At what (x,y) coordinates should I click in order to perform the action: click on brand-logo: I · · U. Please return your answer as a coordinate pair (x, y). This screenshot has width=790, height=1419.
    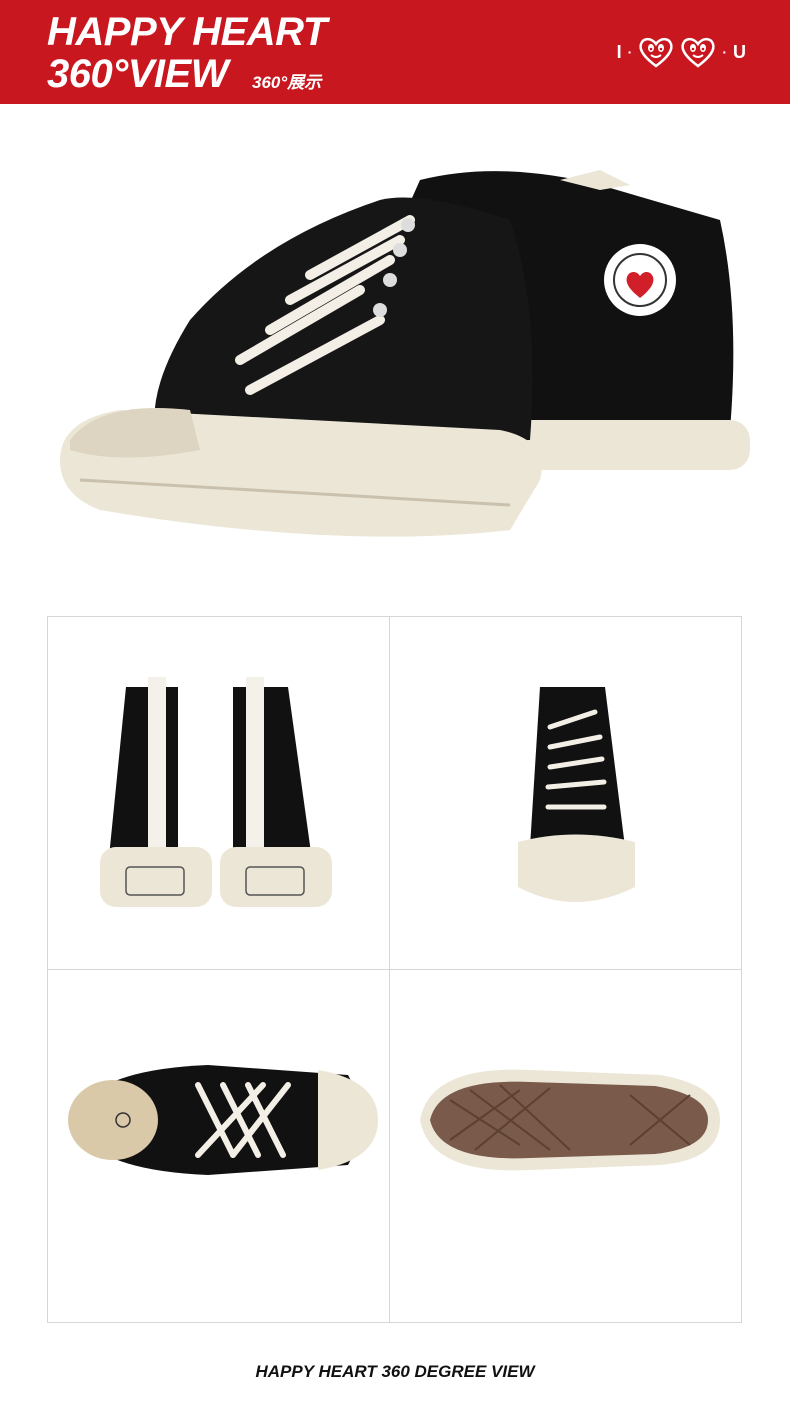
    Looking at the image, I should click on (681, 52).